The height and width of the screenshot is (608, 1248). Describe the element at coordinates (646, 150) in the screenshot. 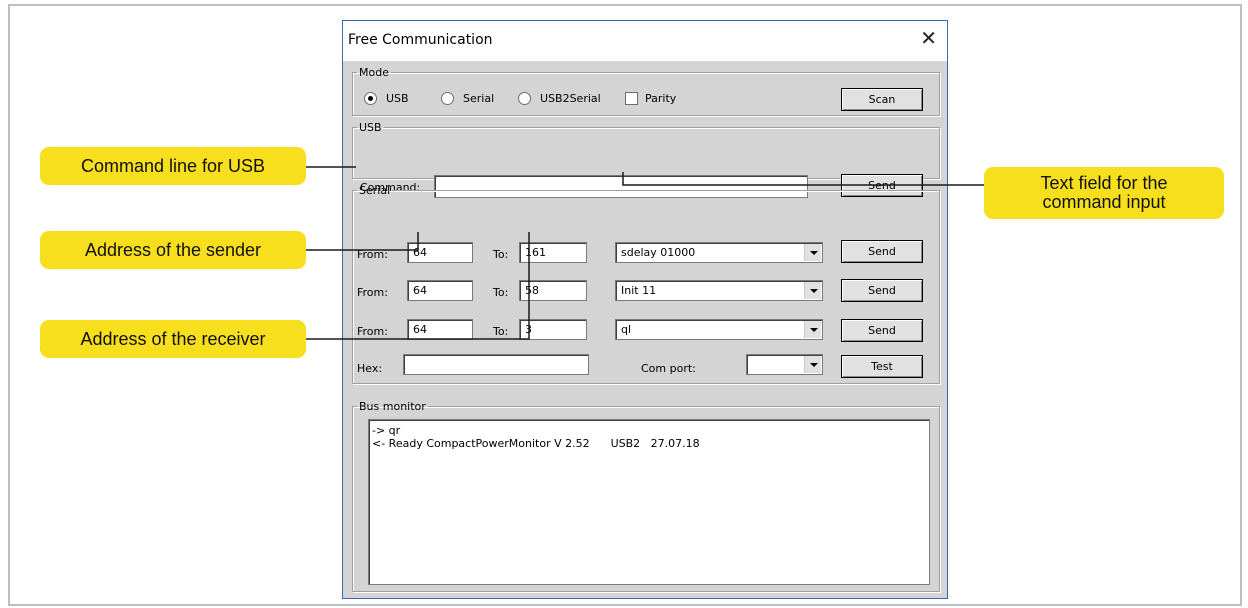

I see `usb-group: USB` at that location.